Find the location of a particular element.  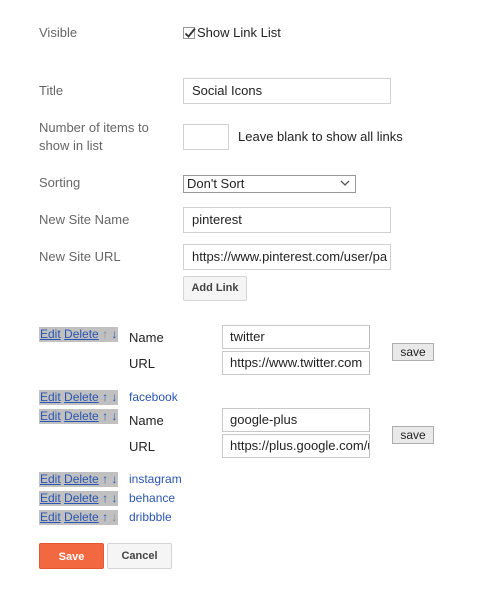

link-item-dribbble: dribbble is located at coordinates (150, 517).